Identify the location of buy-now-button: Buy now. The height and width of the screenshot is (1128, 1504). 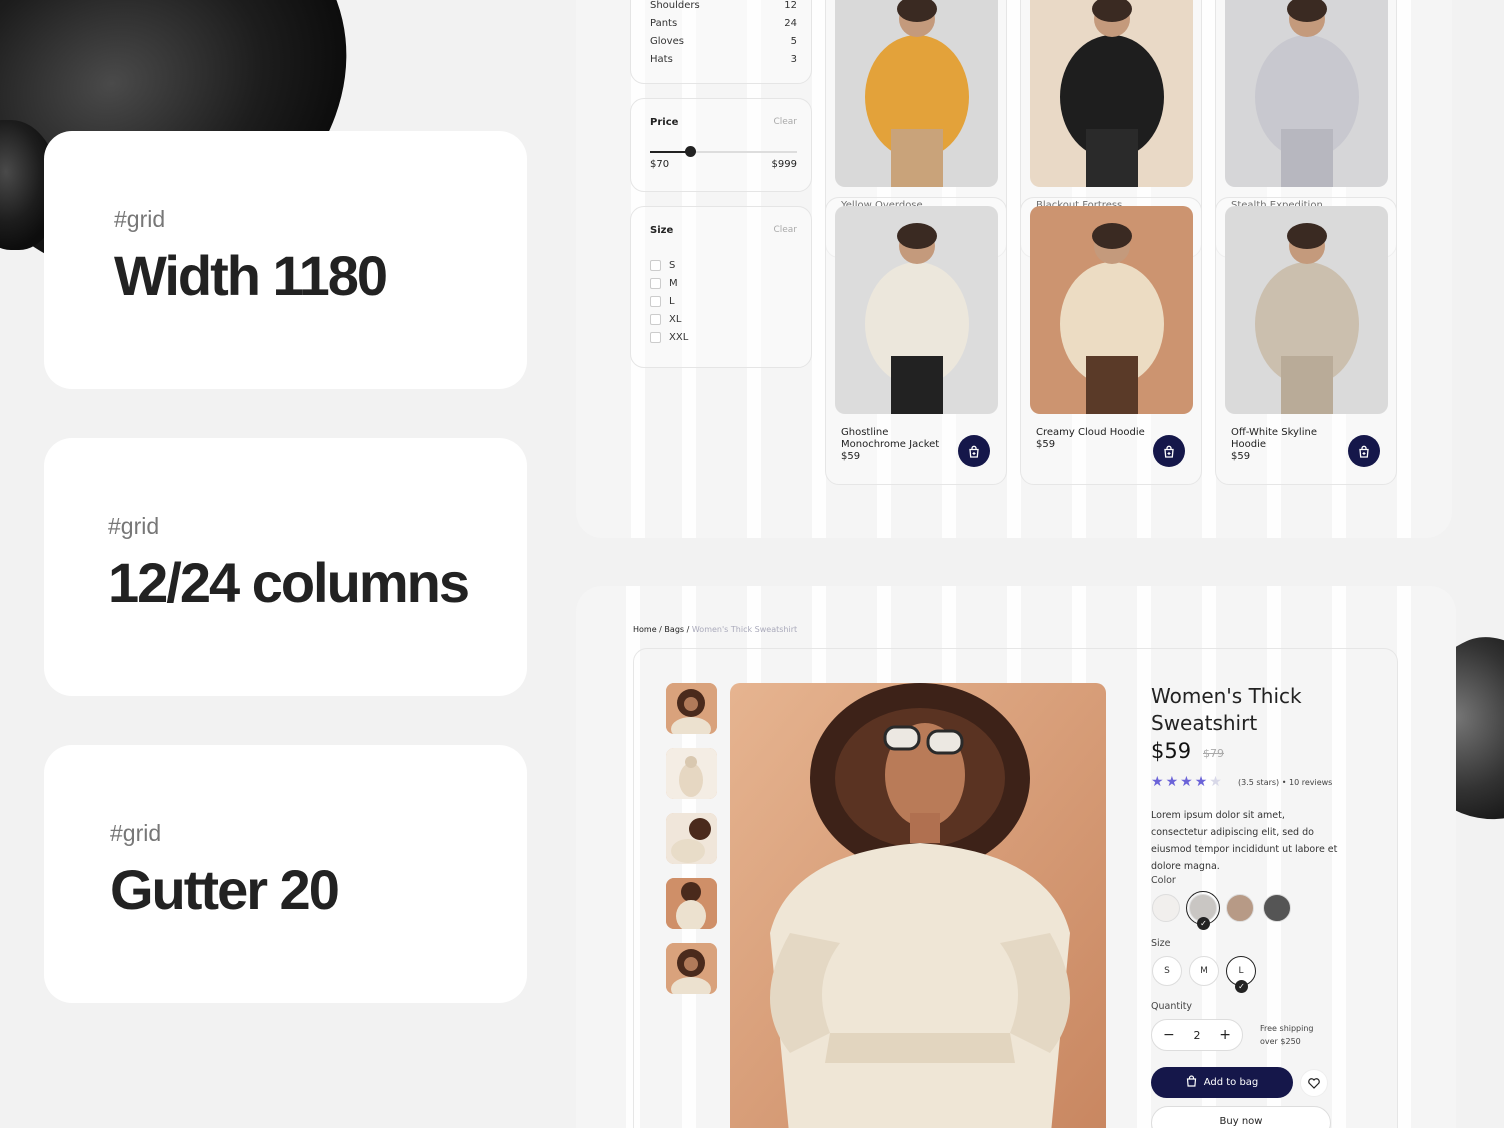
(1241, 1117).